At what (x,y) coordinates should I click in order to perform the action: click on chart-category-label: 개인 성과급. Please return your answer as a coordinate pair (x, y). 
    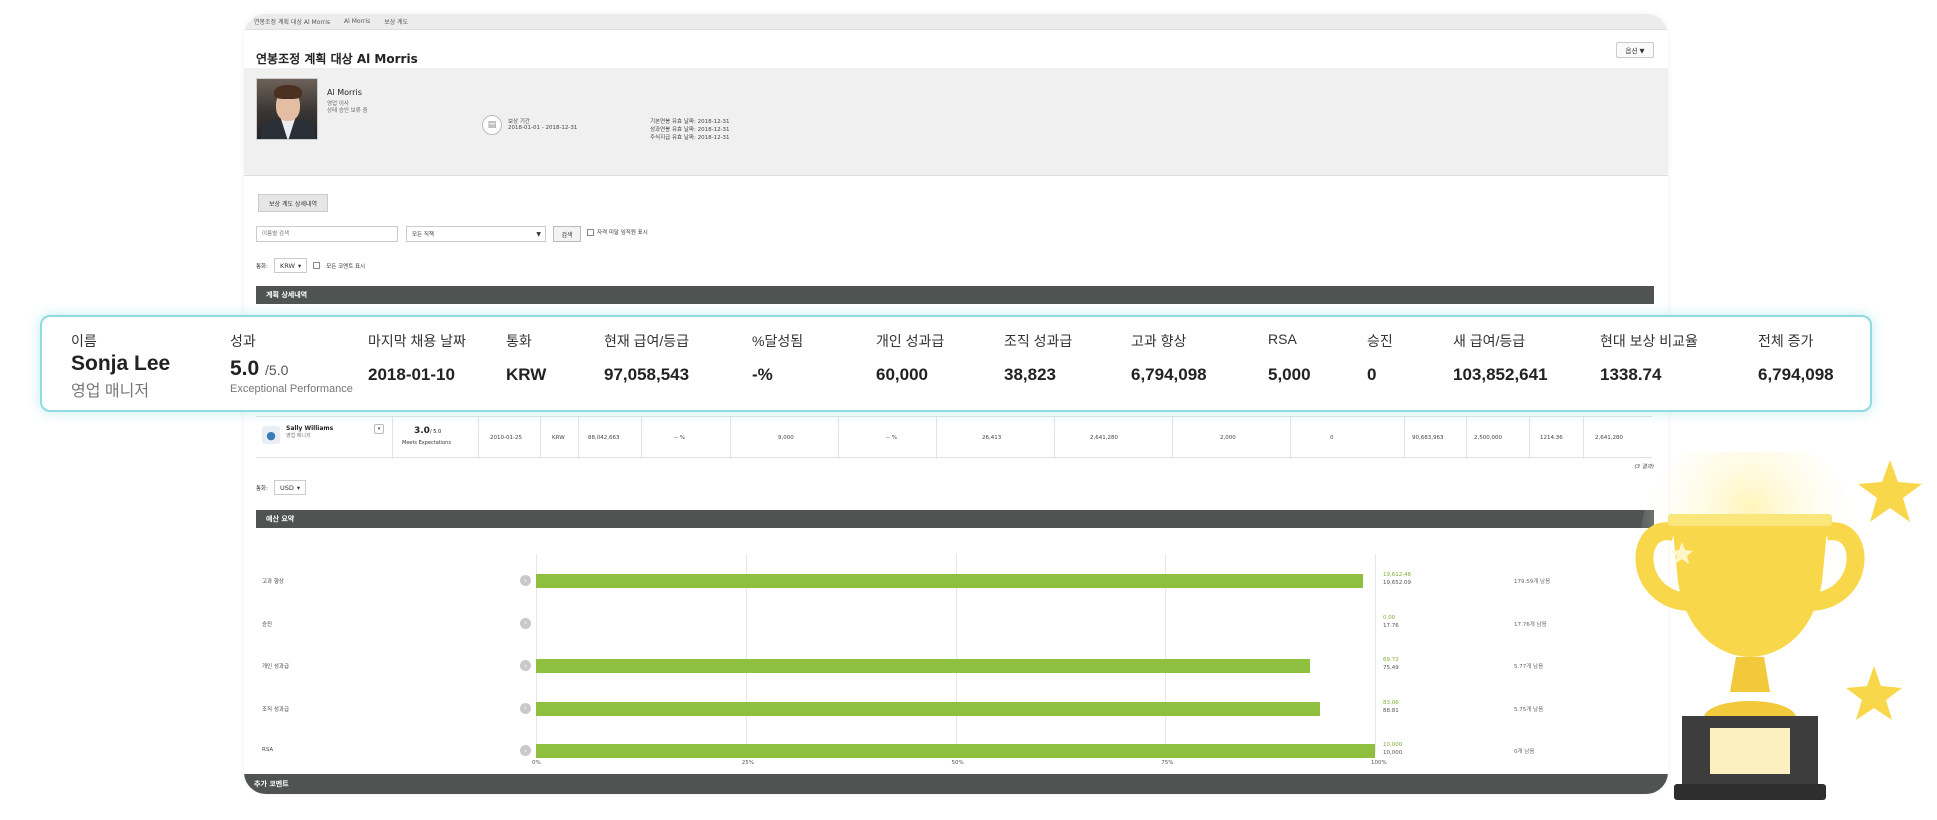
    Looking at the image, I should click on (276, 667).